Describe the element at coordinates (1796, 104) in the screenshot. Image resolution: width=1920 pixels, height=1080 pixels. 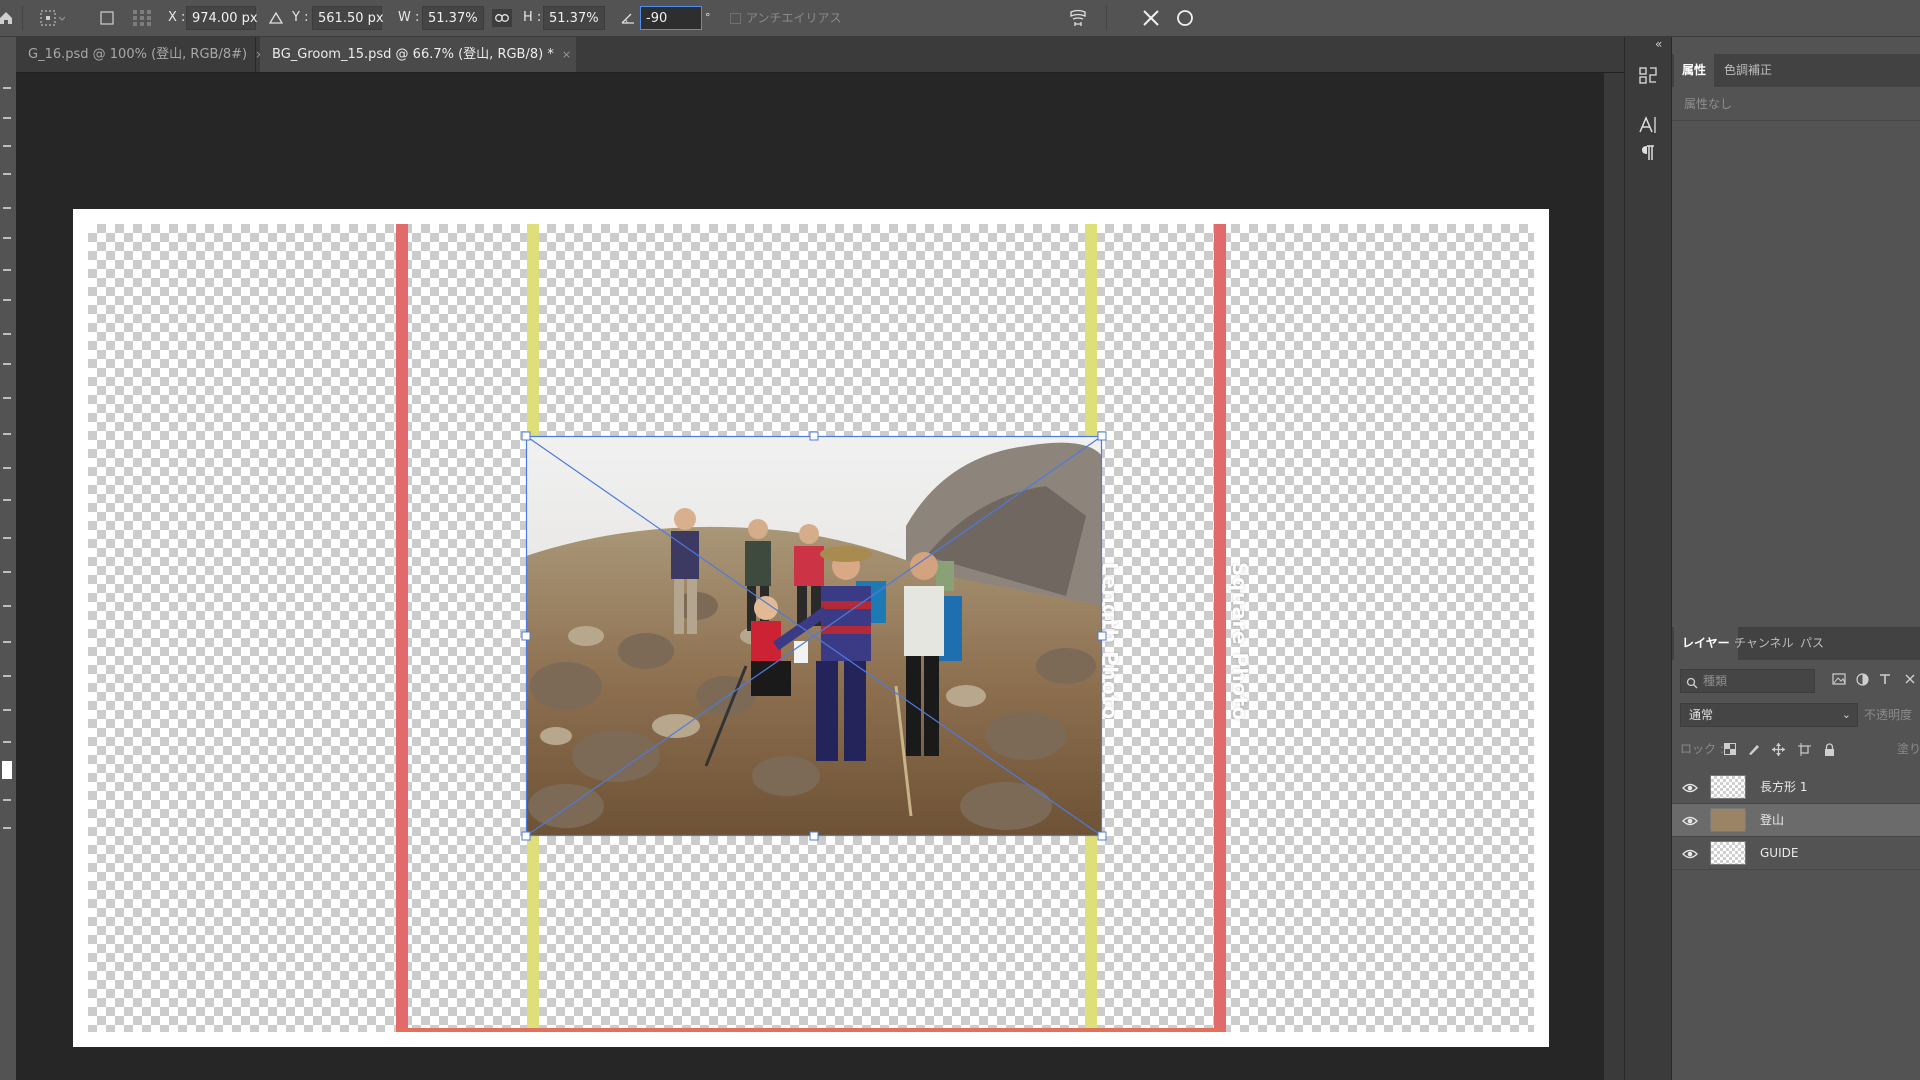
I see `properties-empty-text: 属性なし` at that location.